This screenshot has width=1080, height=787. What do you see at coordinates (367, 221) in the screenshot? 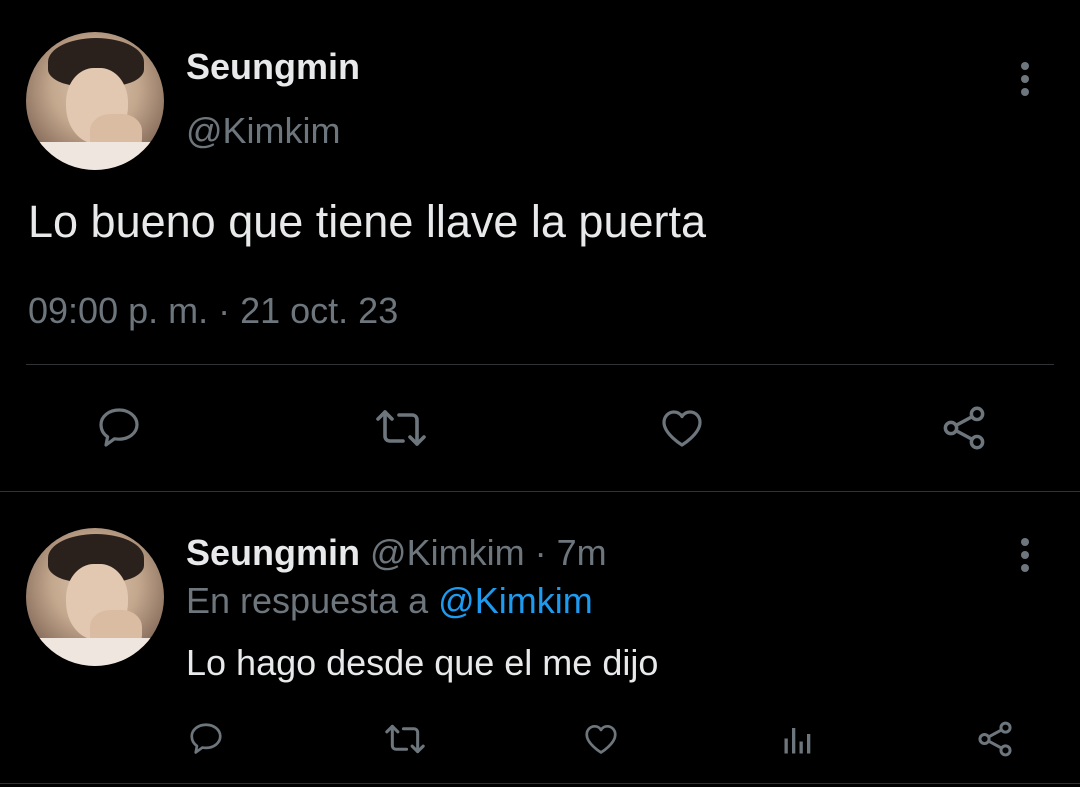
I see `tweet-text: Lo bueno que tiene llave la puerta` at bounding box center [367, 221].